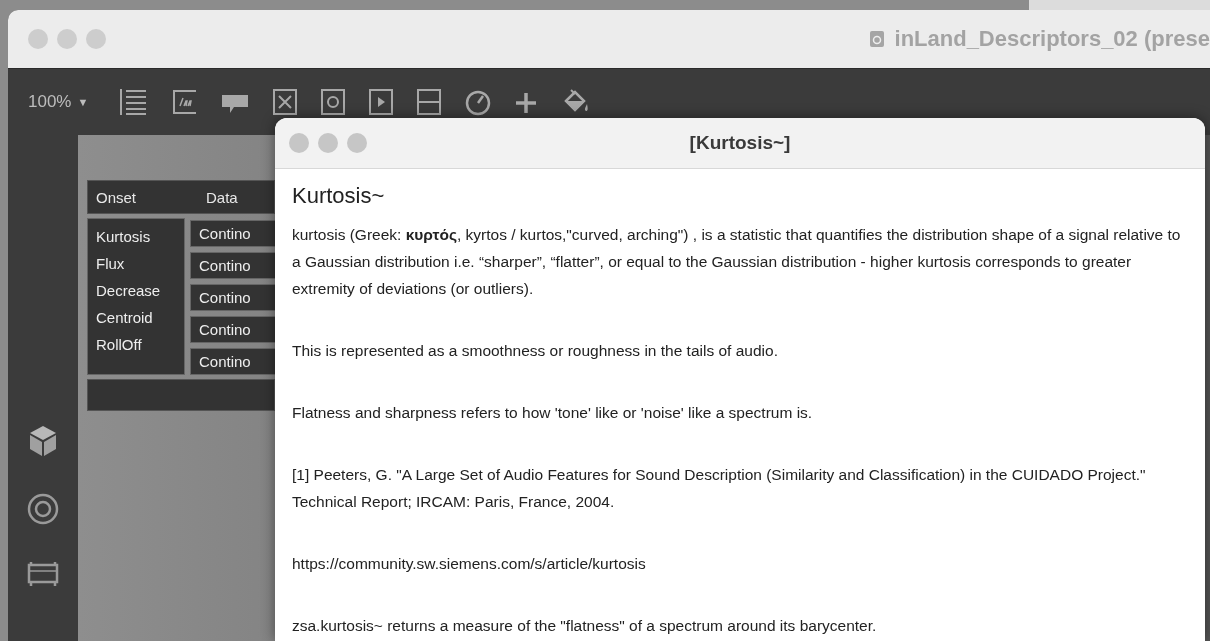  I want to click on list-icon, so click(133, 102).